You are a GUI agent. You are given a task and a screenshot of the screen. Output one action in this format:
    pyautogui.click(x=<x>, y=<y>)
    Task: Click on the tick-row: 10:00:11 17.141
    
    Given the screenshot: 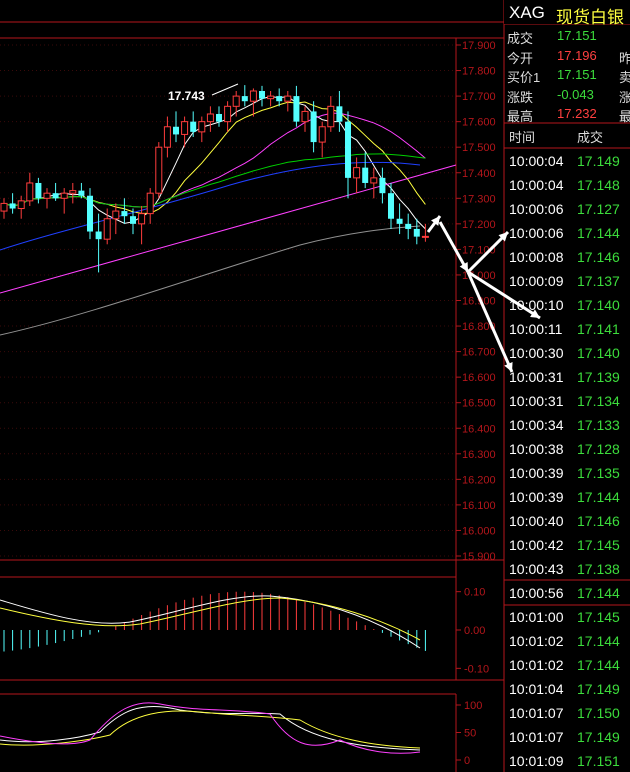 What is the action you would take?
    pyautogui.click(x=567, y=329)
    